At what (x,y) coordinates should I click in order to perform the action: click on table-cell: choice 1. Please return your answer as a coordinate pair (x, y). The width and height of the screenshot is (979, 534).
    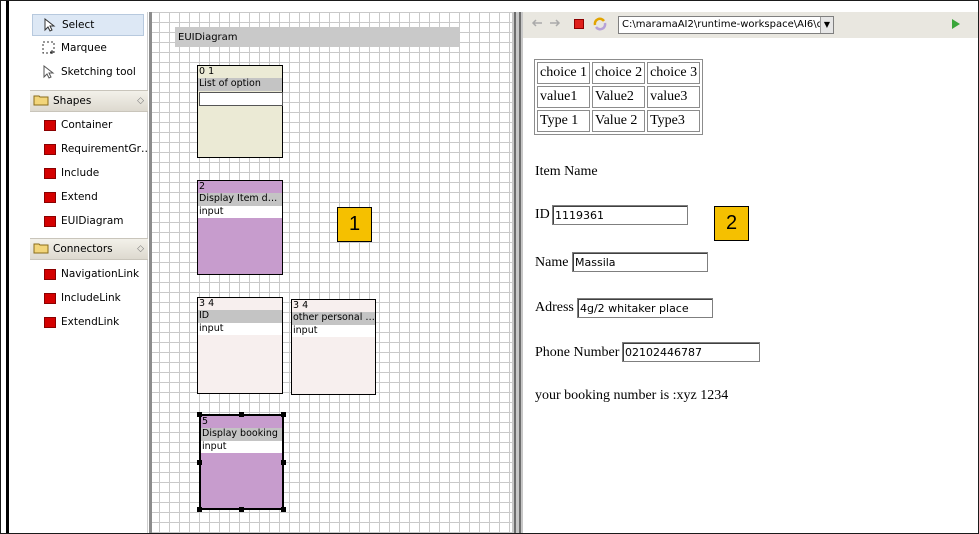
    Looking at the image, I should click on (564, 73).